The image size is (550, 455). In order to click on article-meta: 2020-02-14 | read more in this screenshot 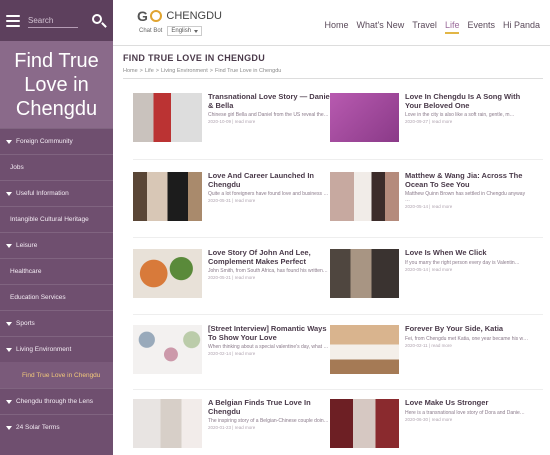, I will do `click(270, 353)`.